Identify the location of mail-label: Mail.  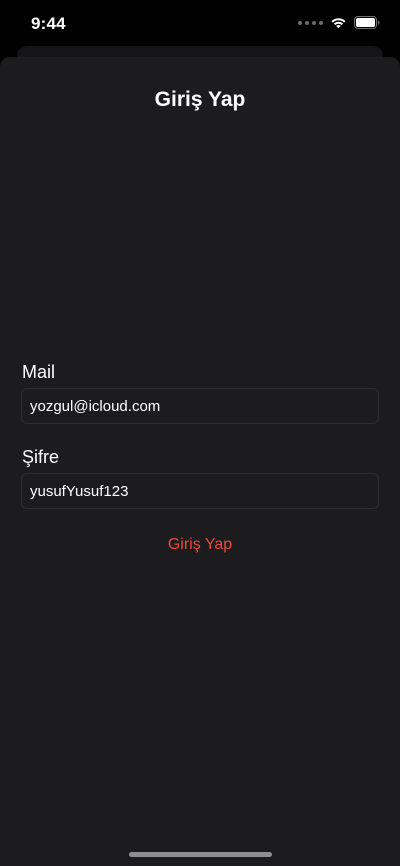
(39, 372).